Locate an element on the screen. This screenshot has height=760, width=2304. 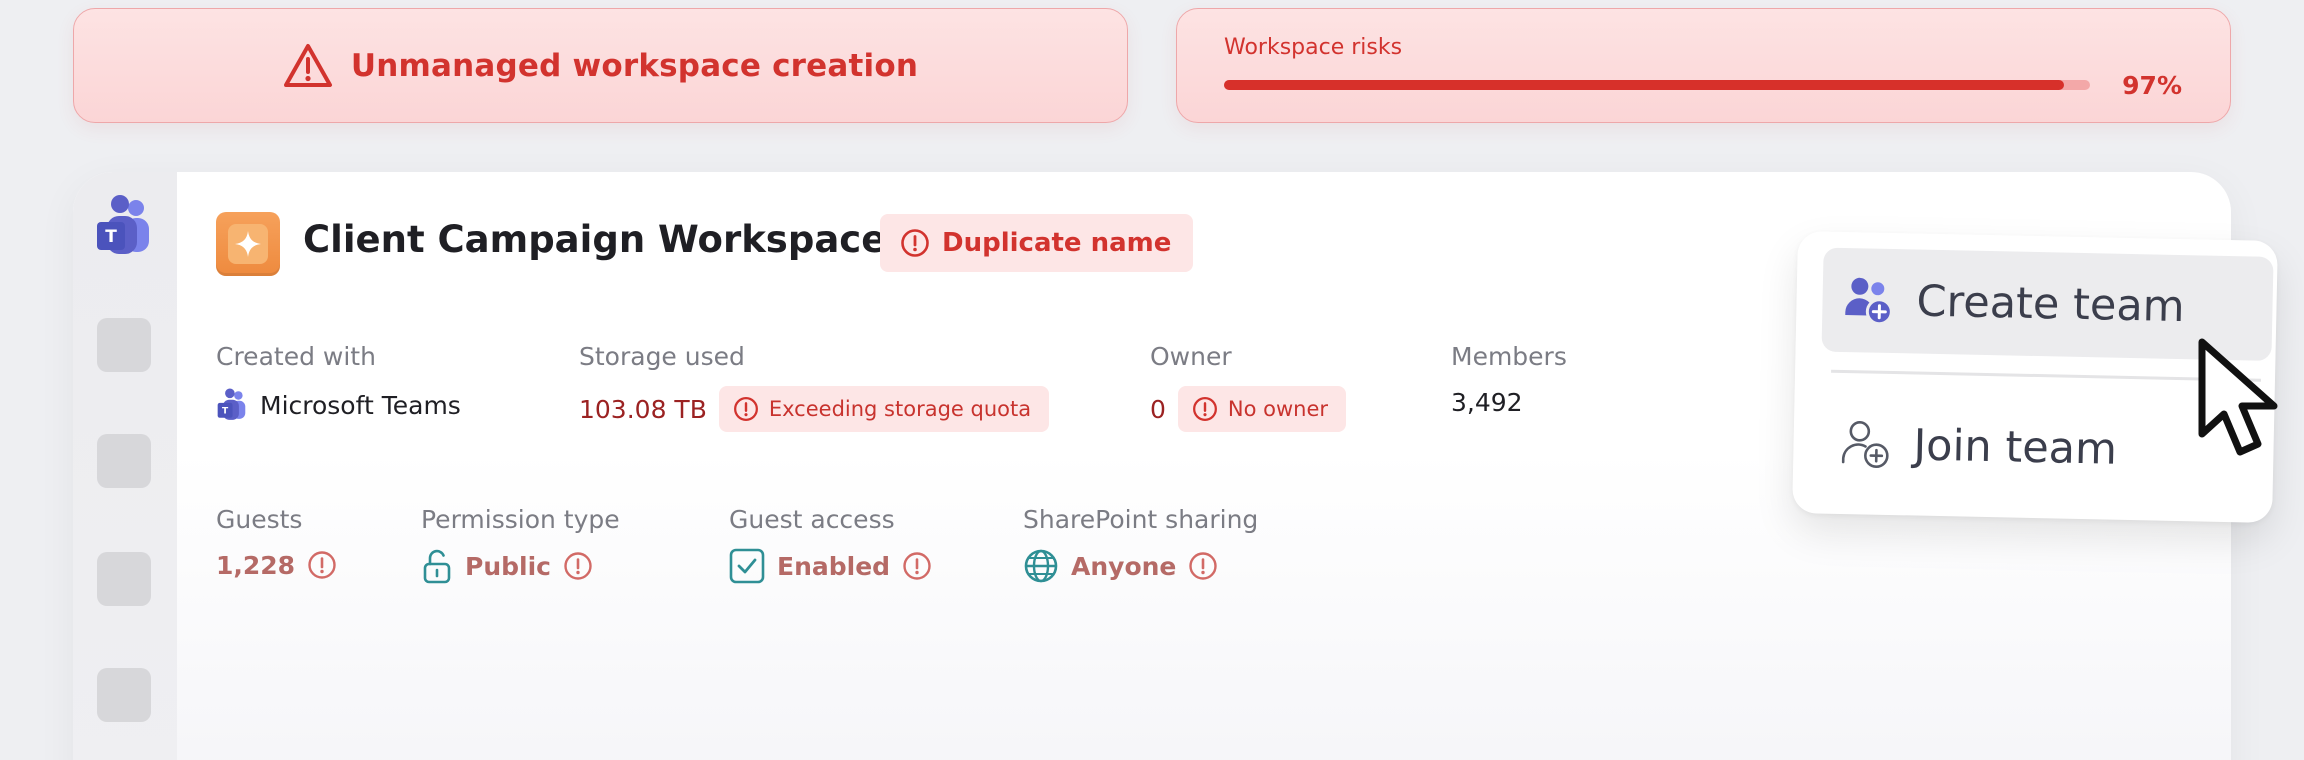
no-owner-warning: No owner is located at coordinates (1262, 409).